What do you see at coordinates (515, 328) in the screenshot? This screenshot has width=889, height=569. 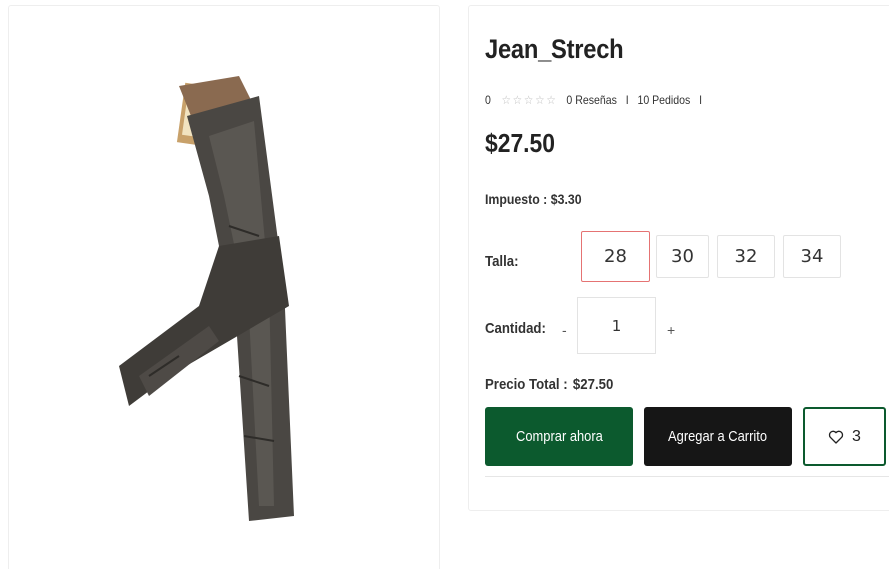 I see `quantity-label: Cantidad:` at bounding box center [515, 328].